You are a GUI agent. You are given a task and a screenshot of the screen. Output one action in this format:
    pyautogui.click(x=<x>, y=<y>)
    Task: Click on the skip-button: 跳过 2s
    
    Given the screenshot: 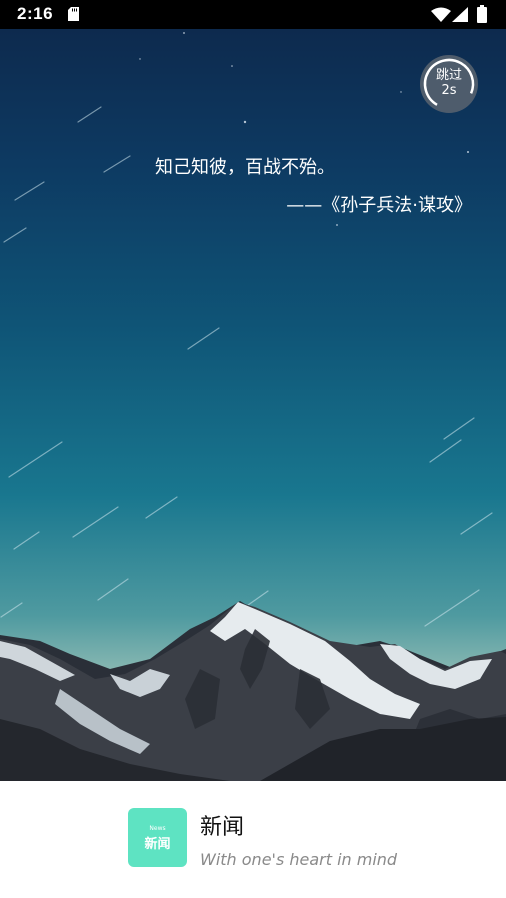 What is the action you would take?
    pyautogui.click(x=449, y=84)
    